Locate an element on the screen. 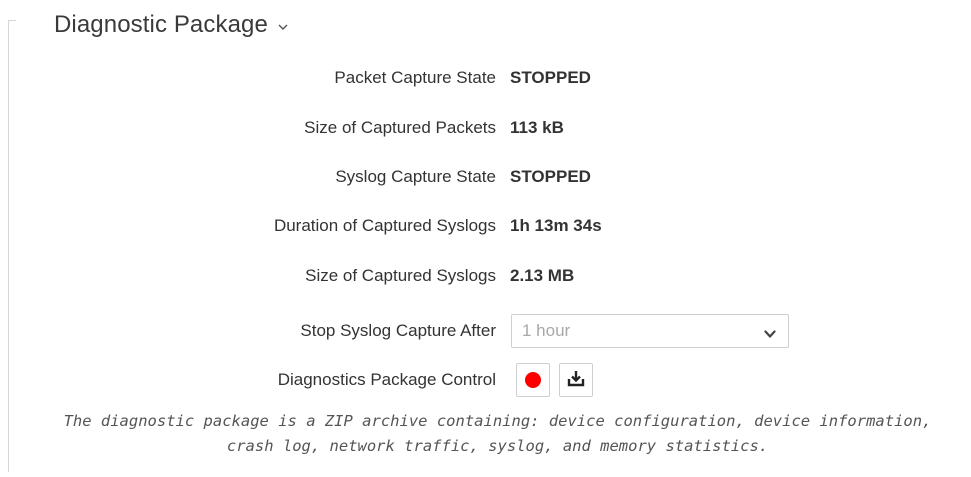  packet-capture-state-row: Packet Capture State STOPPED is located at coordinates (485, 78).